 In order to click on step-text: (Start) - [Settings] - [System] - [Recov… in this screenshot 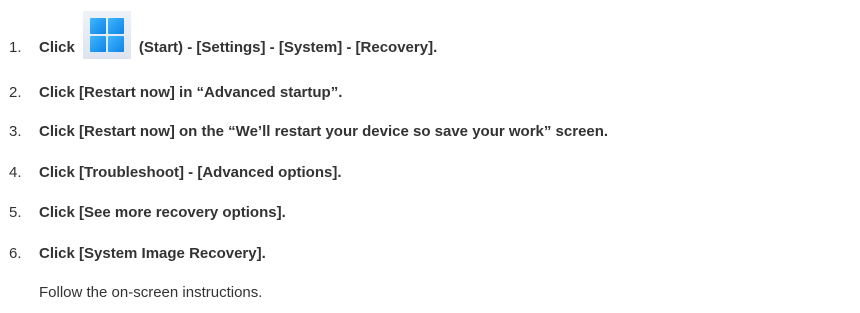, I will do `click(288, 47)`.